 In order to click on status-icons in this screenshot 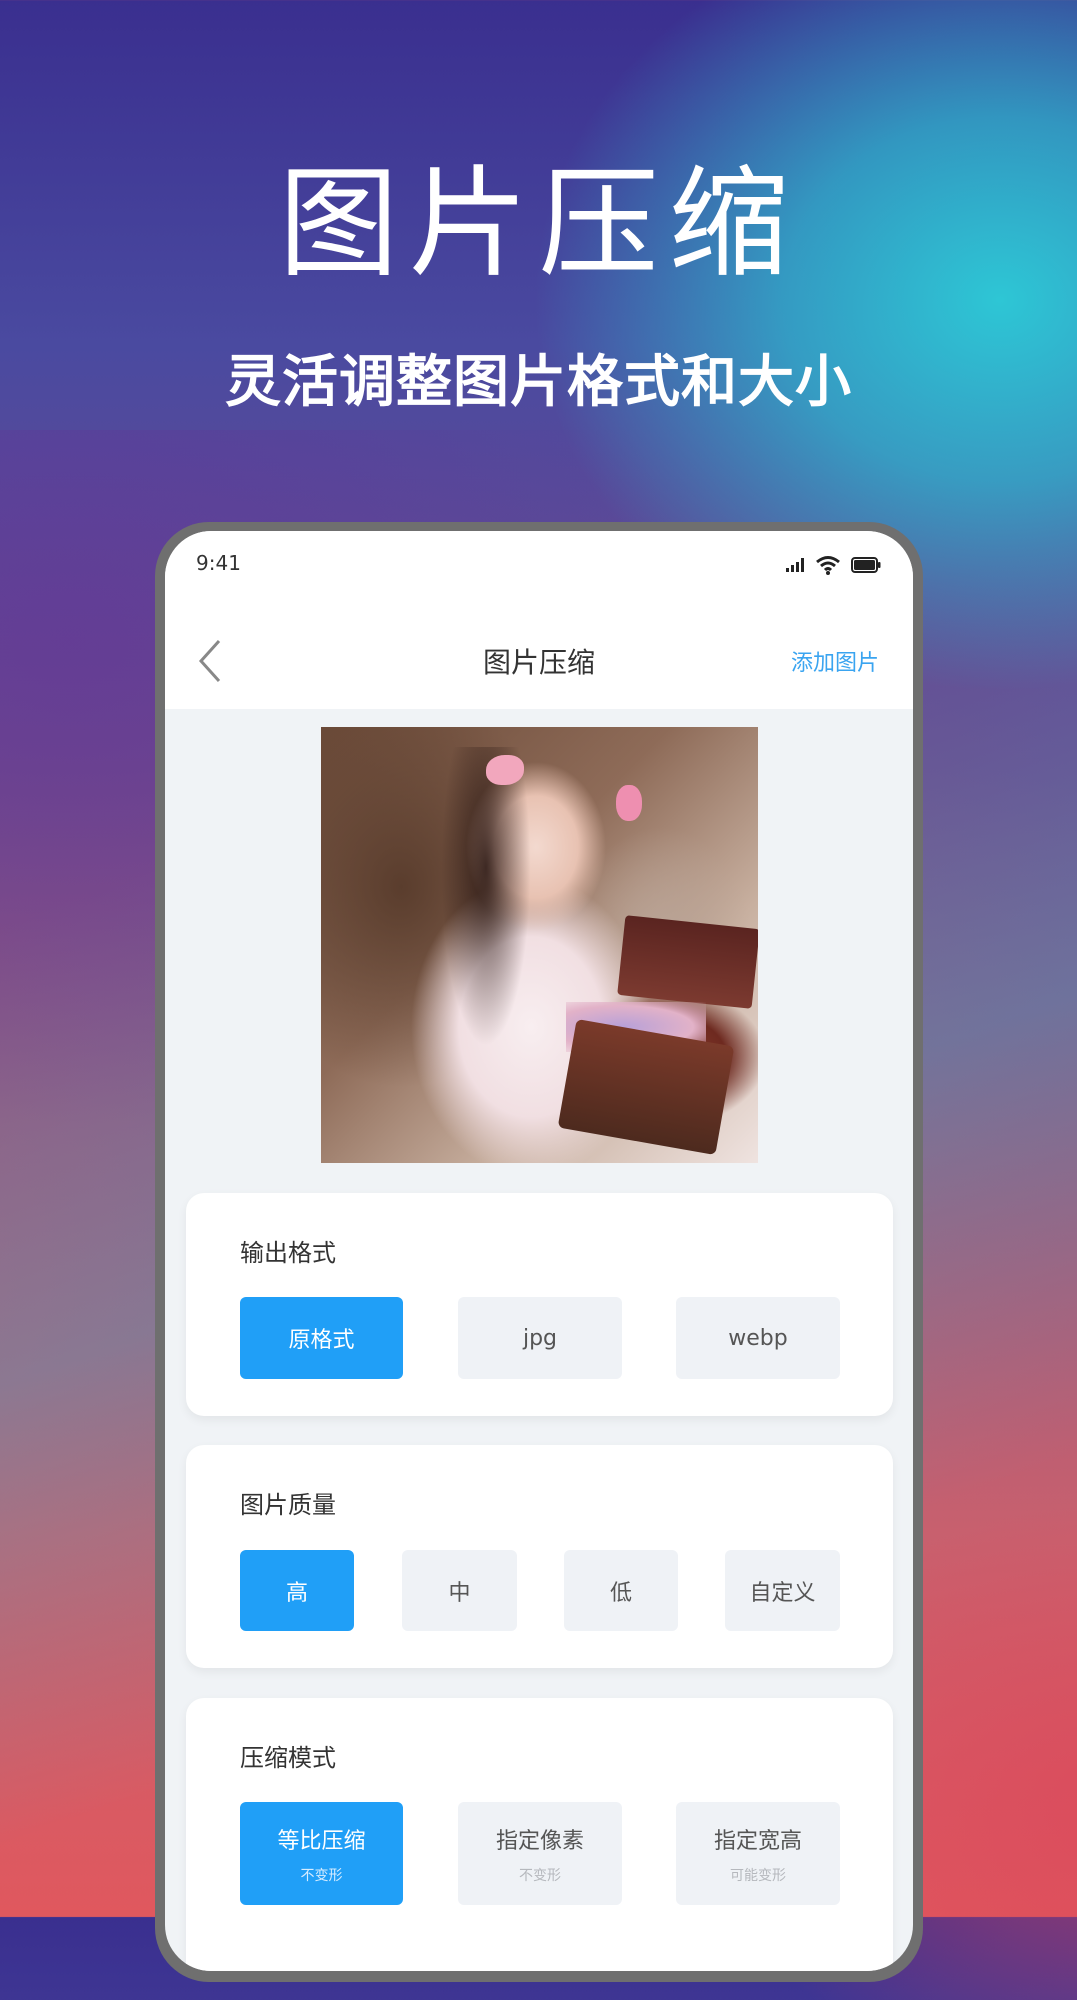, I will do `click(833, 565)`.